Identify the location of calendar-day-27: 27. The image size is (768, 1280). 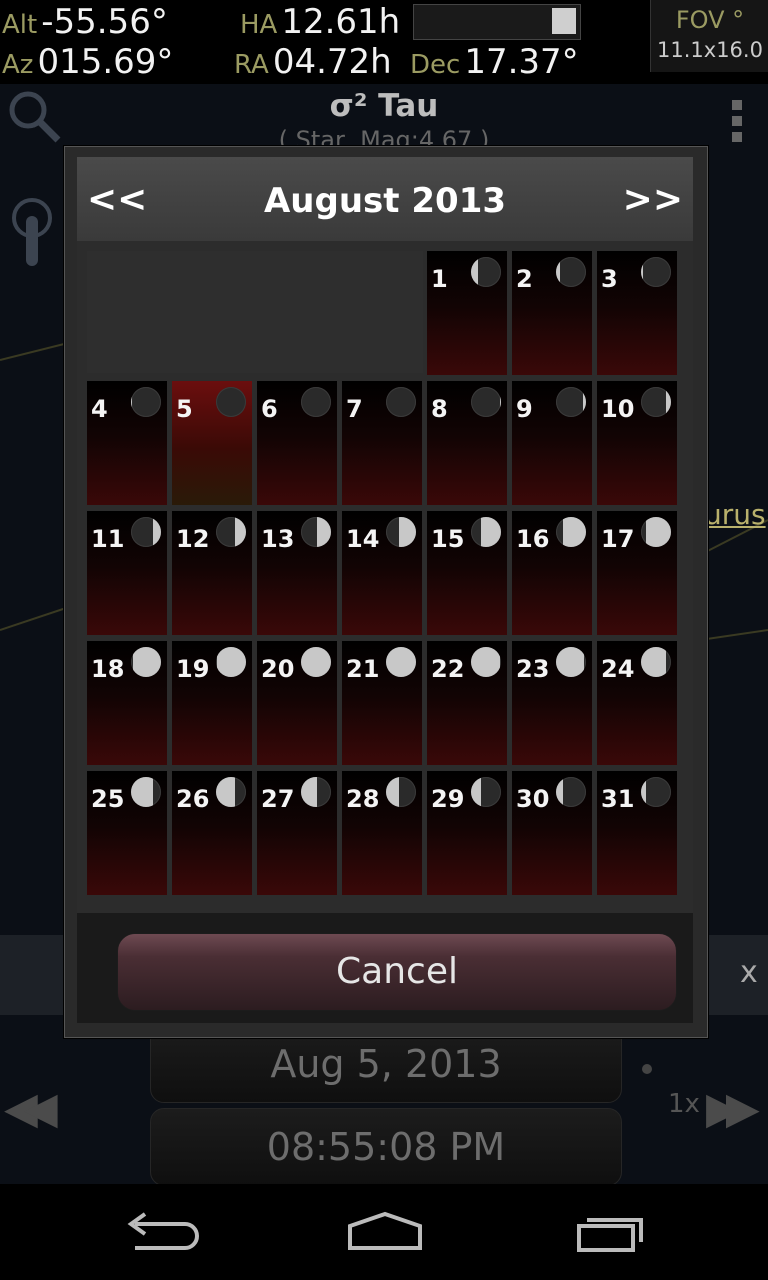
(297, 833).